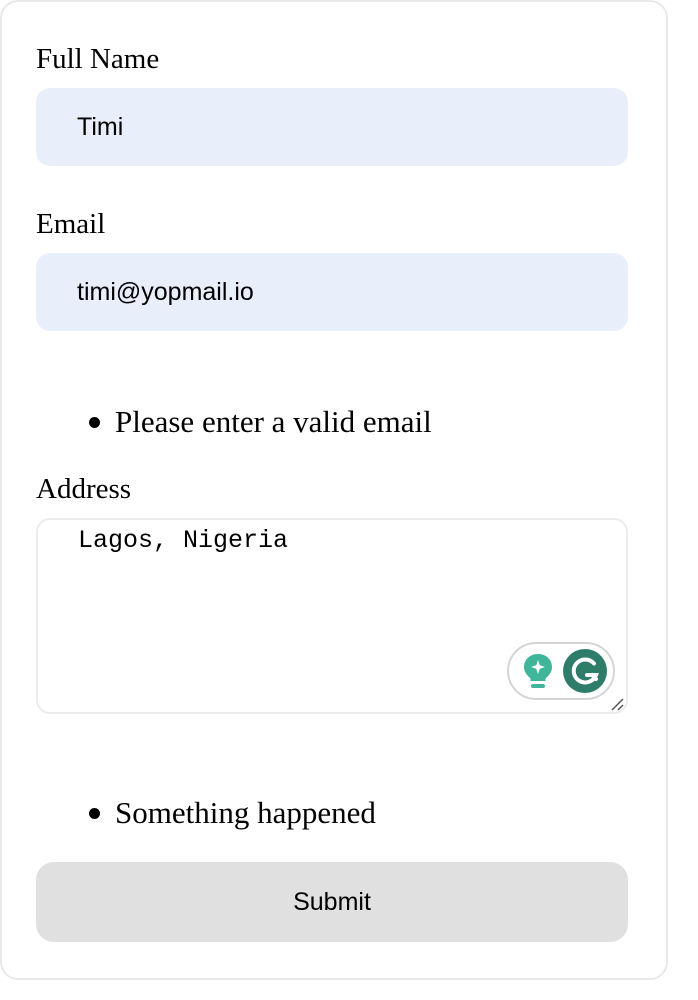  Describe the element at coordinates (94, 422) in the screenshot. I see `email-error-bullet` at that location.